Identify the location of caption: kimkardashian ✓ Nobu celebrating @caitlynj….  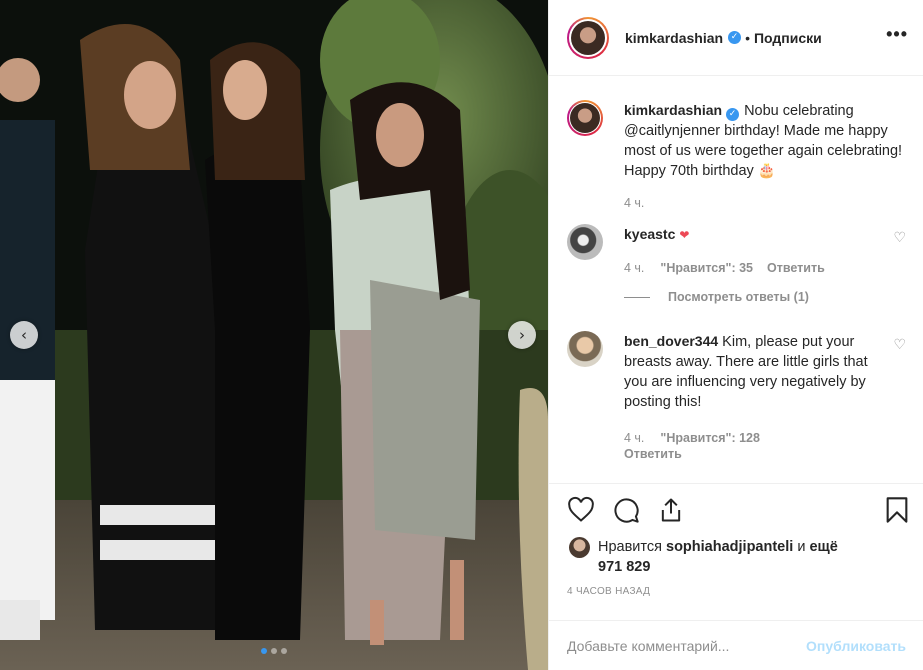
(737, 156).